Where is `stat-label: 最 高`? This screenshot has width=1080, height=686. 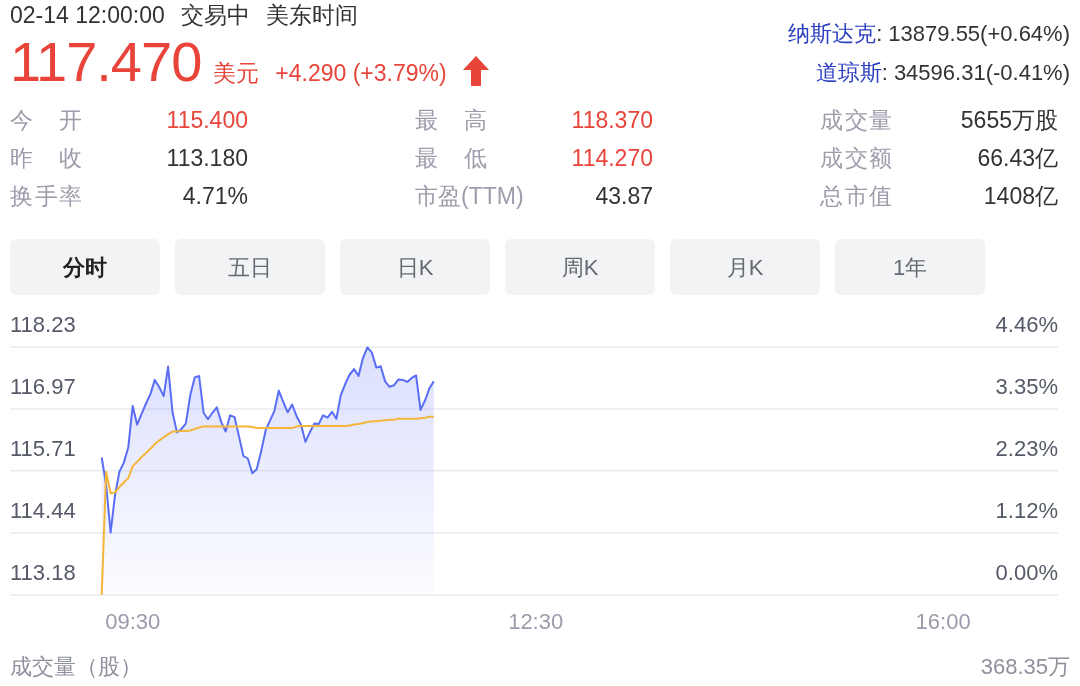 stat-label: 最 高 is located at coordinates (451, 120).